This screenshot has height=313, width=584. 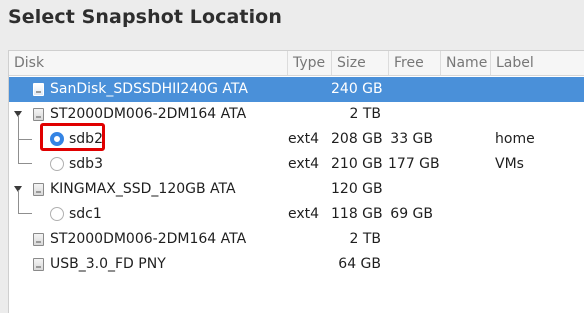 I want to click on partition-size: 210 GB, so click(x=357, y=164).